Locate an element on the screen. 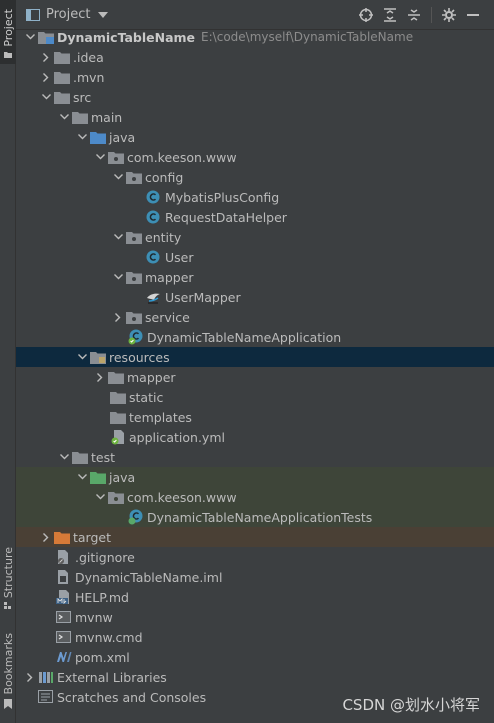 The image size is (494, 723). tree-item-mvnw: mvnw is located at coordinates (255, 617).